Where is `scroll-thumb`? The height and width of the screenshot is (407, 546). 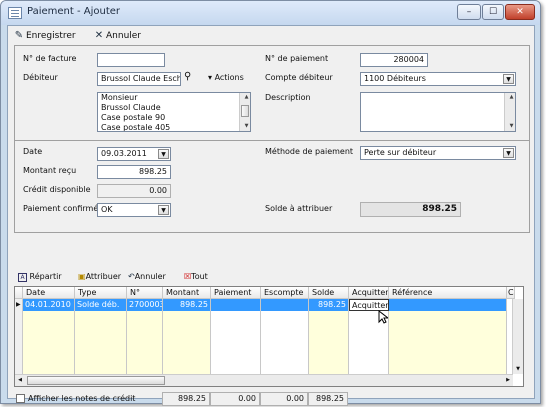
scroll-thumb is located at coordinates (245, 111).